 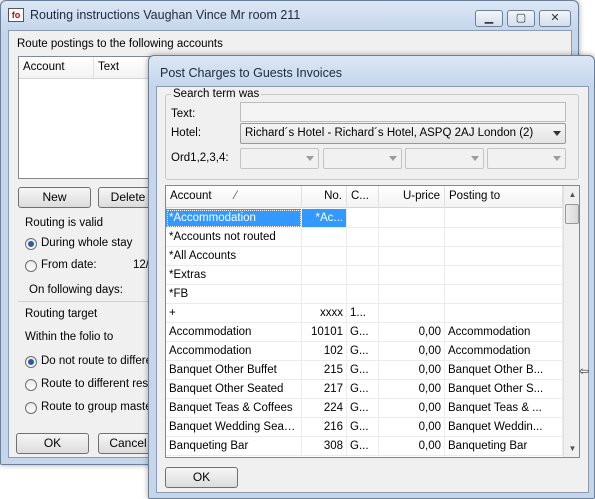 I want to click on post-charges-titlebar: Post Charges to Guests Invoices, so click(x=371, y=70).